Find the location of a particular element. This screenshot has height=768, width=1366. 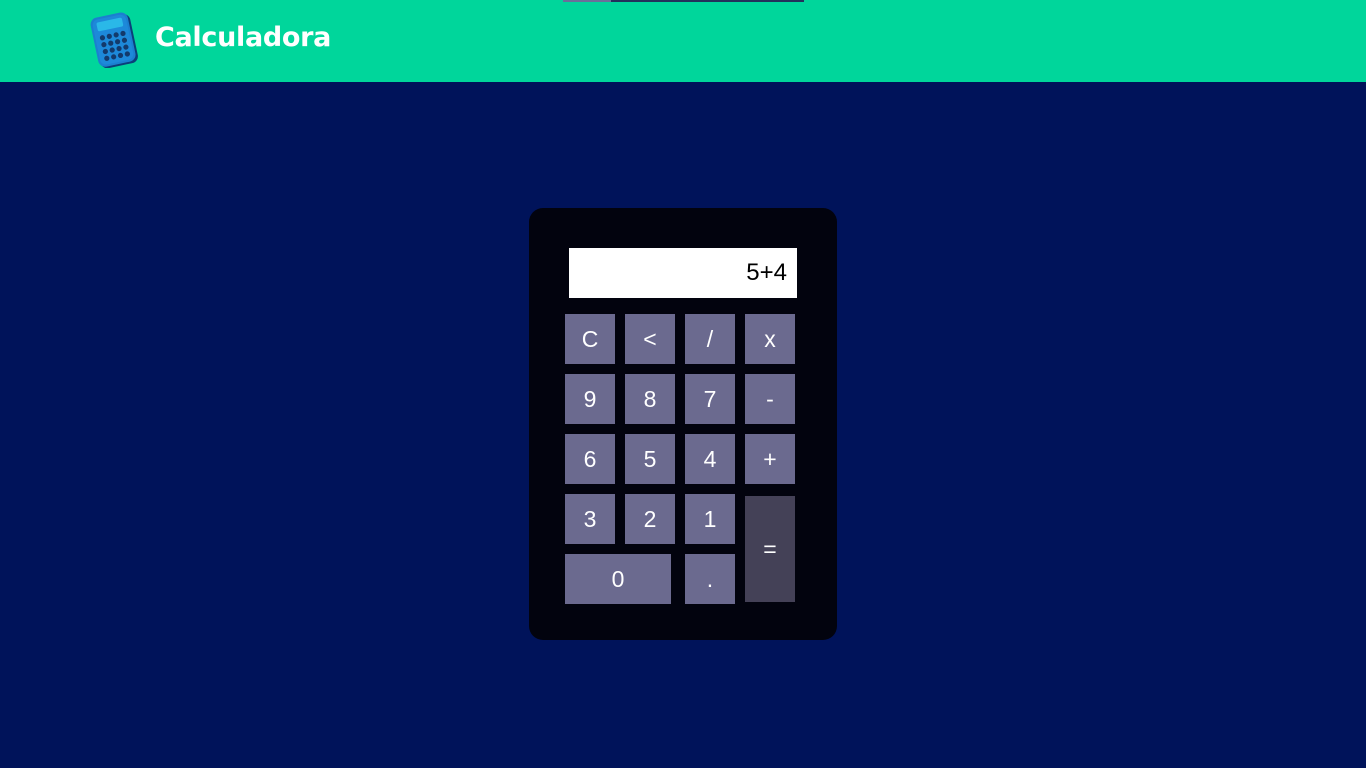

digit-4-button: 4 is located at coordinates (710, 459).